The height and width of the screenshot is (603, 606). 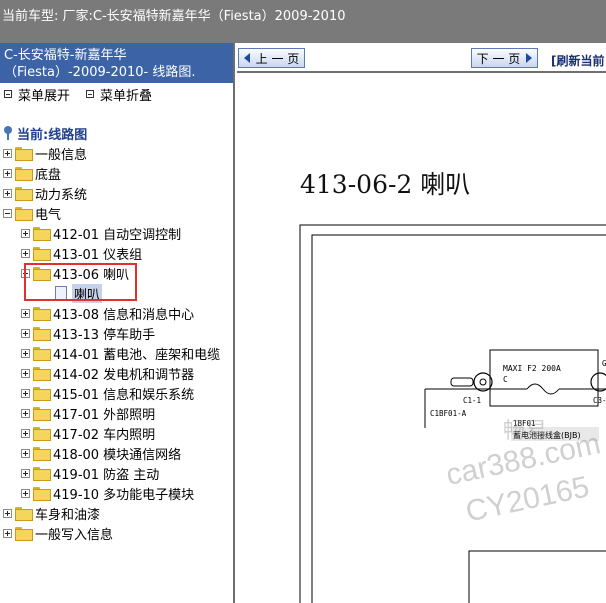 What do you see at coordinates (8, 133) in the screenshot?
I see `location-pin-icon` at bounding box center [8, 133].